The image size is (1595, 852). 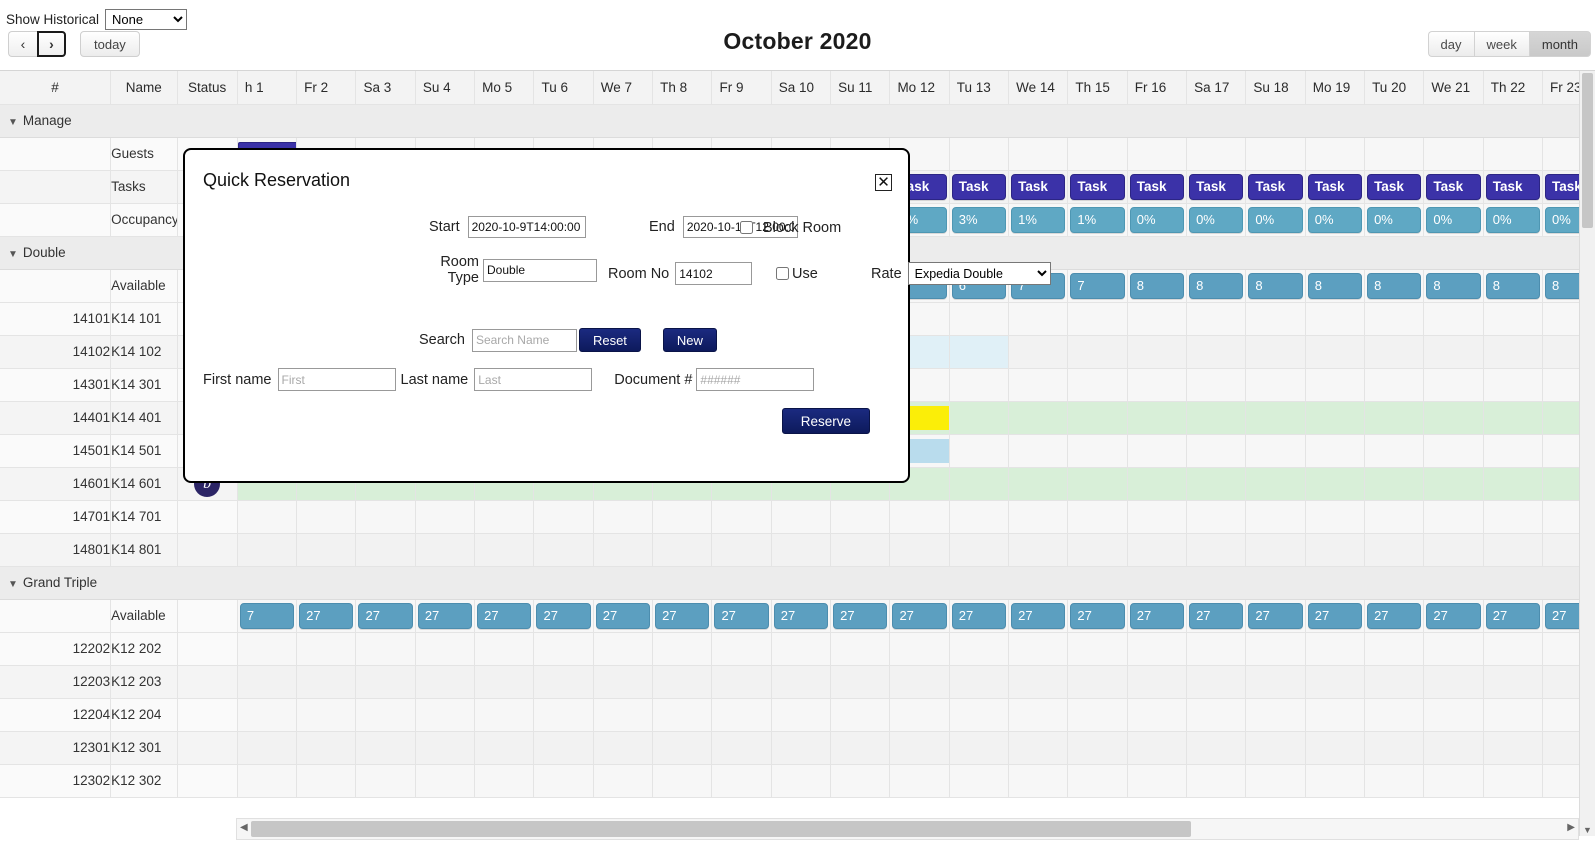 What do you see at coordinates (907, 829) in the screenshot?
I see `horizontal-scrollbar: ◀ ▶` at bounding box center [907, 829].